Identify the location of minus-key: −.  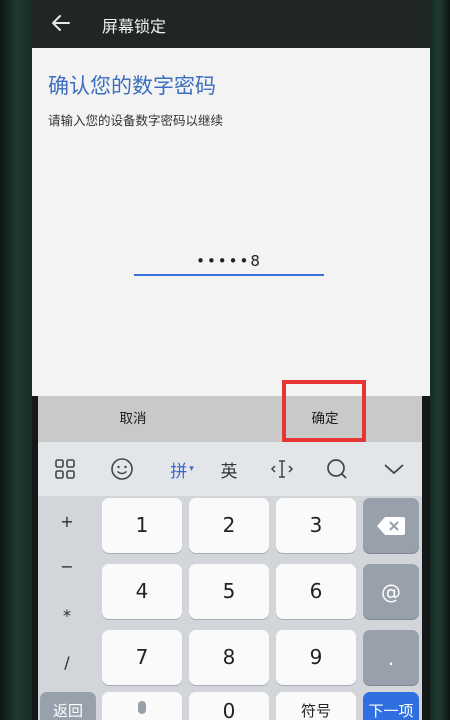
(67, 567).